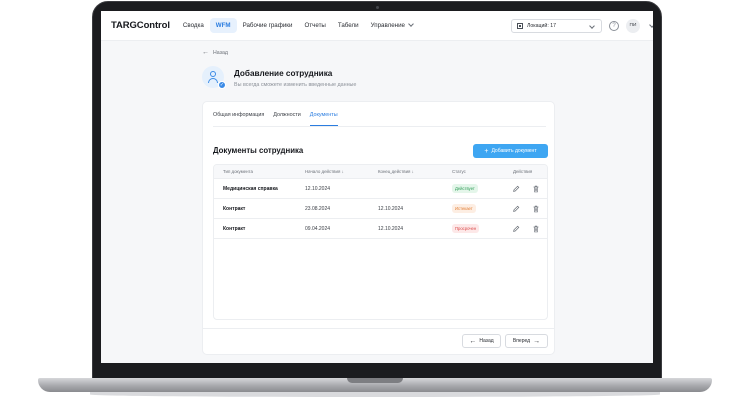  What do you see at coordinates (464, 208) in the screenshot?
I see `status-badge: Истекает` at bounding box center [464, 208].